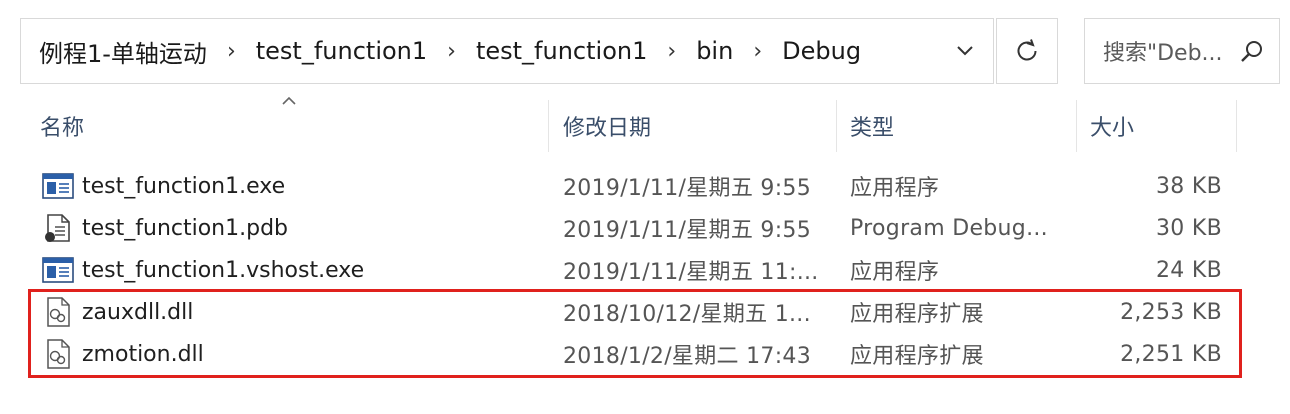  What do you see at coordinates (184, 186) in the screenshot?
I see `file-name: test_function1.exe` at bounding box center [184, 186].